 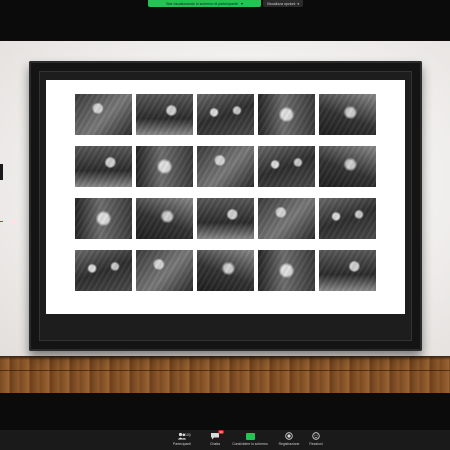 I want to click on chat-icon: 99, so click(x=217, y=435).